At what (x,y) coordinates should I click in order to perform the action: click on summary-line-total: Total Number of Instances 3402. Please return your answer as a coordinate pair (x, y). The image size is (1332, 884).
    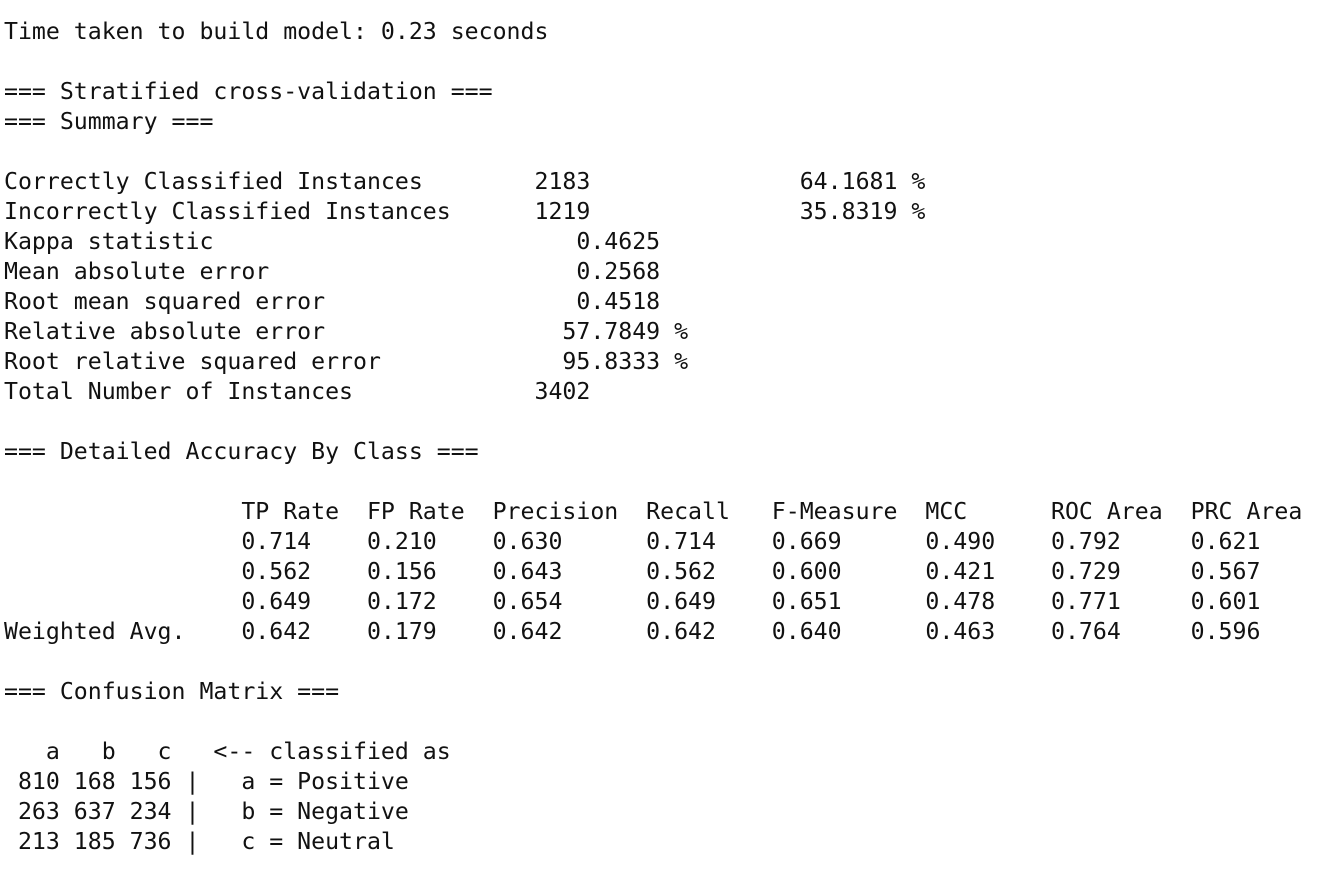
    Looking at the image, I should click on (297, 391).